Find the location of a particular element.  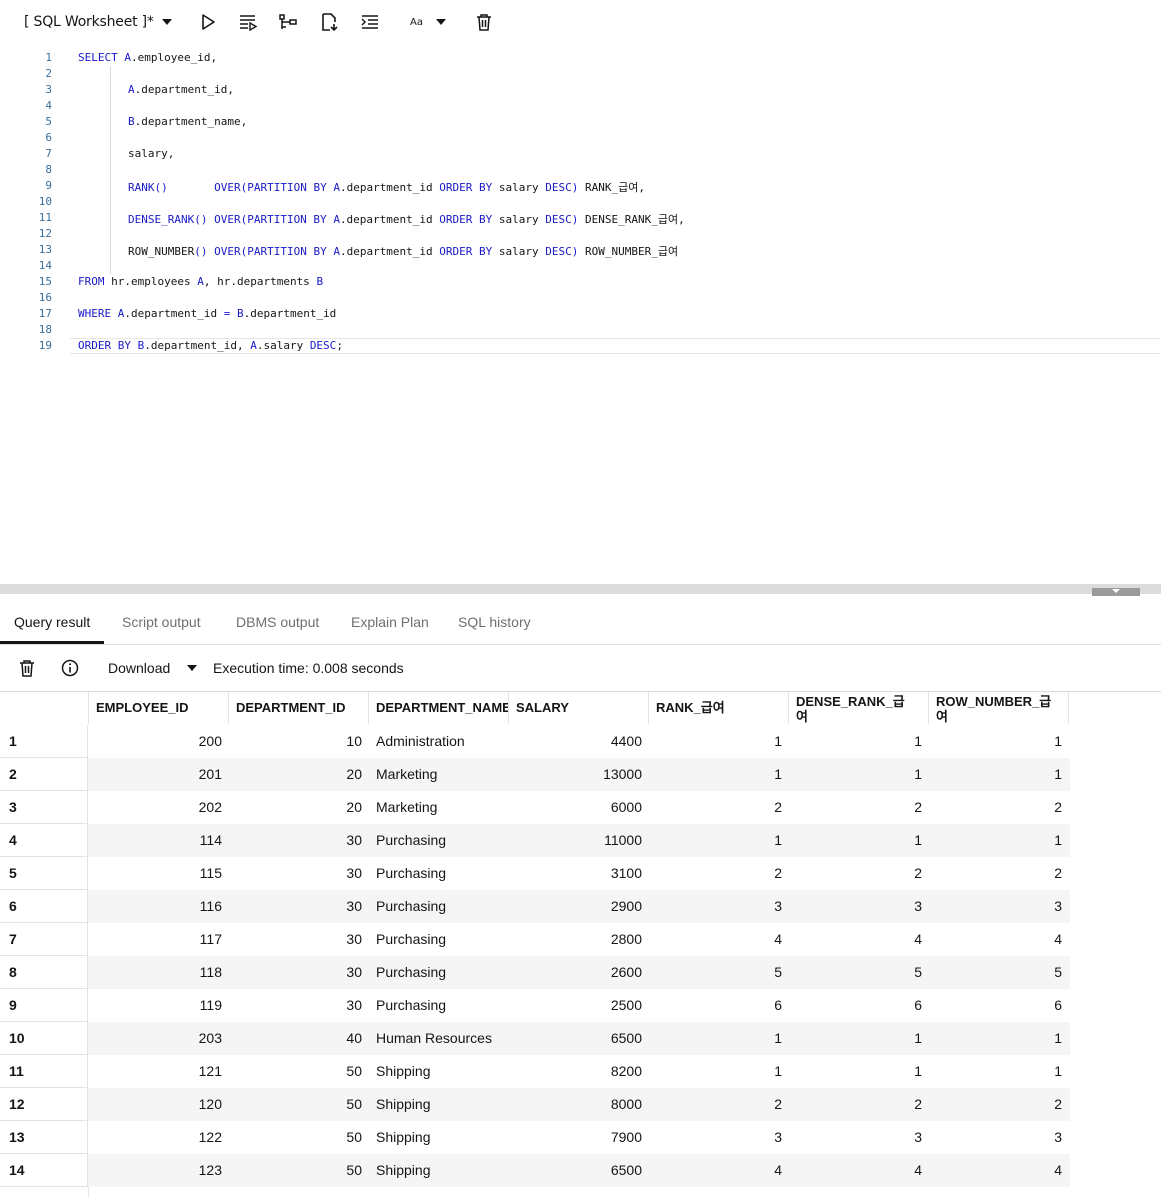

table-cell: 2600 is located at coordinates (579, 972).